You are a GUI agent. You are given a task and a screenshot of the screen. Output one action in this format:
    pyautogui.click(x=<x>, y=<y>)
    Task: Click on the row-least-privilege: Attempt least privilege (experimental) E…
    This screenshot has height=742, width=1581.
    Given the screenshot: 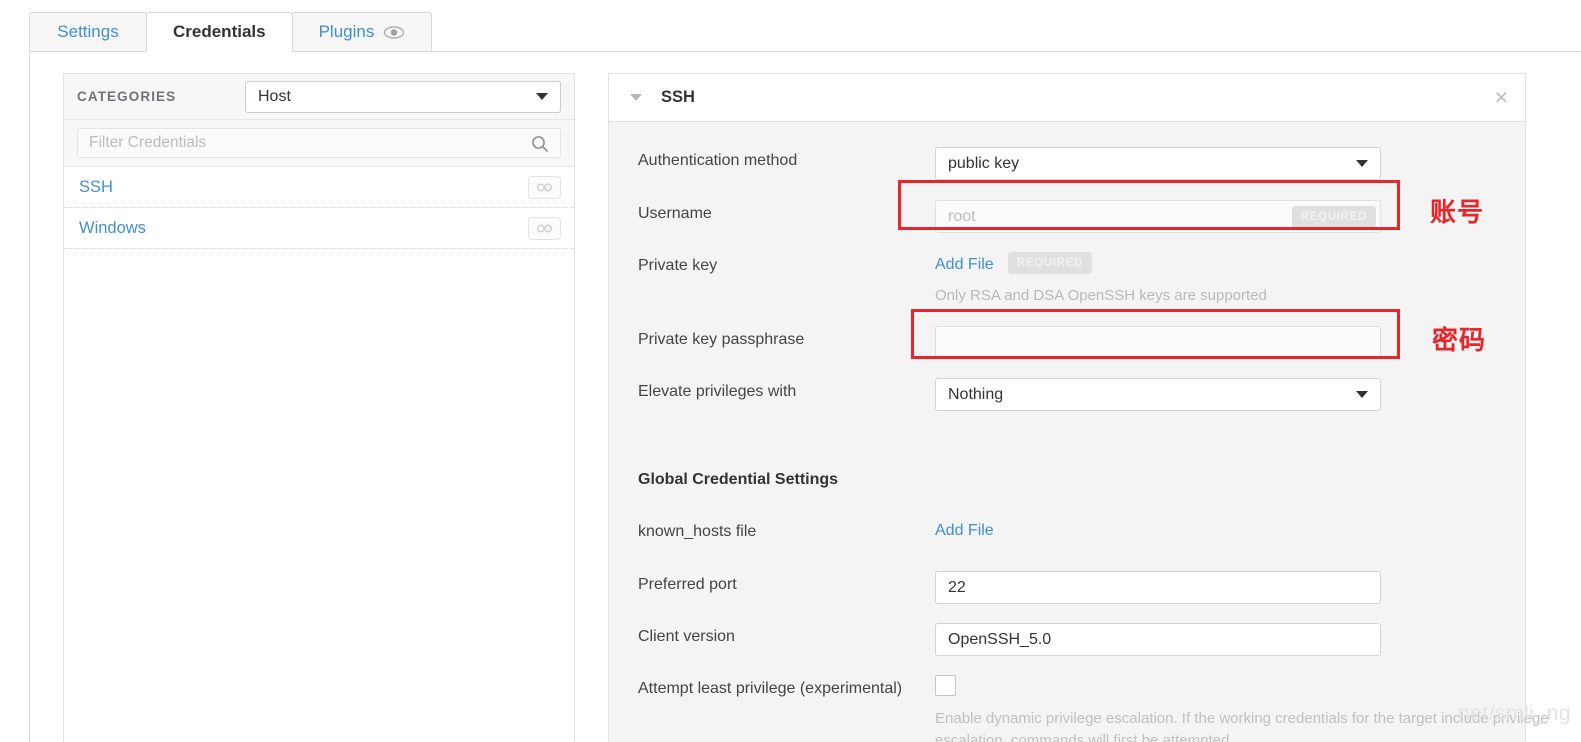 What is the action you would take?
    pyautogui.click(x=1079, y=708)
    